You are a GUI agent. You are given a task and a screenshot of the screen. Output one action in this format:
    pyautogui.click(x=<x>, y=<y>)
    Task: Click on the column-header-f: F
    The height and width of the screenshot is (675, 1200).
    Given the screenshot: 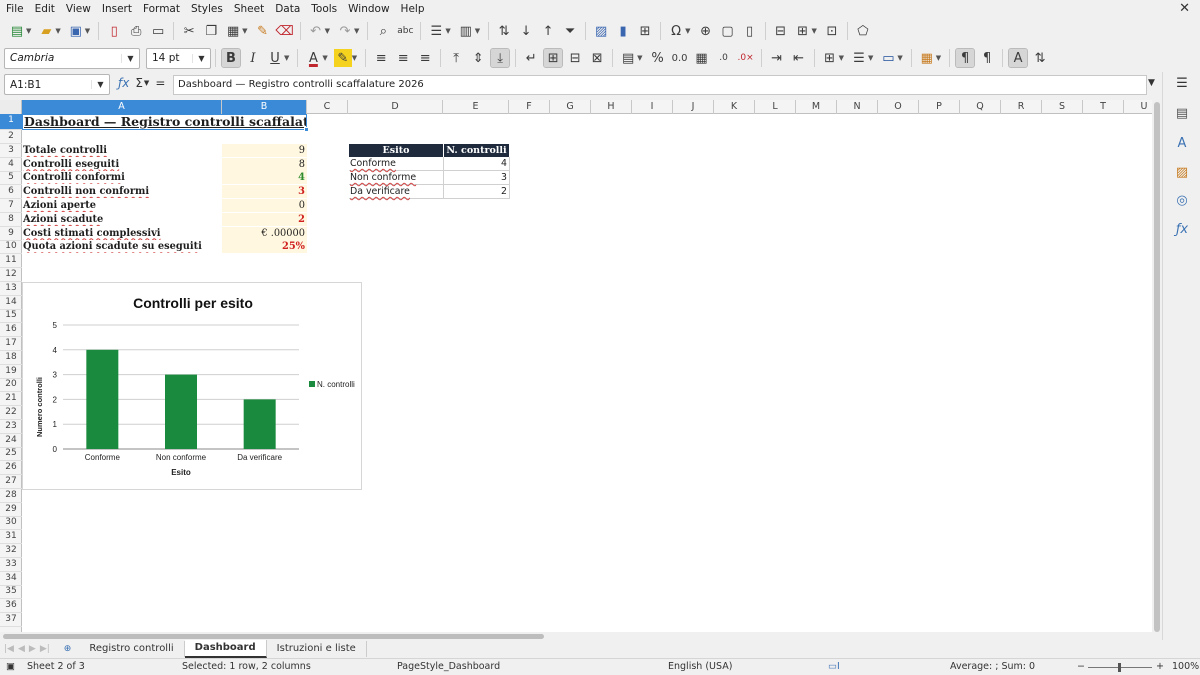 What is the action you would take?
    pyautogui.click(x=529, y=107)
    